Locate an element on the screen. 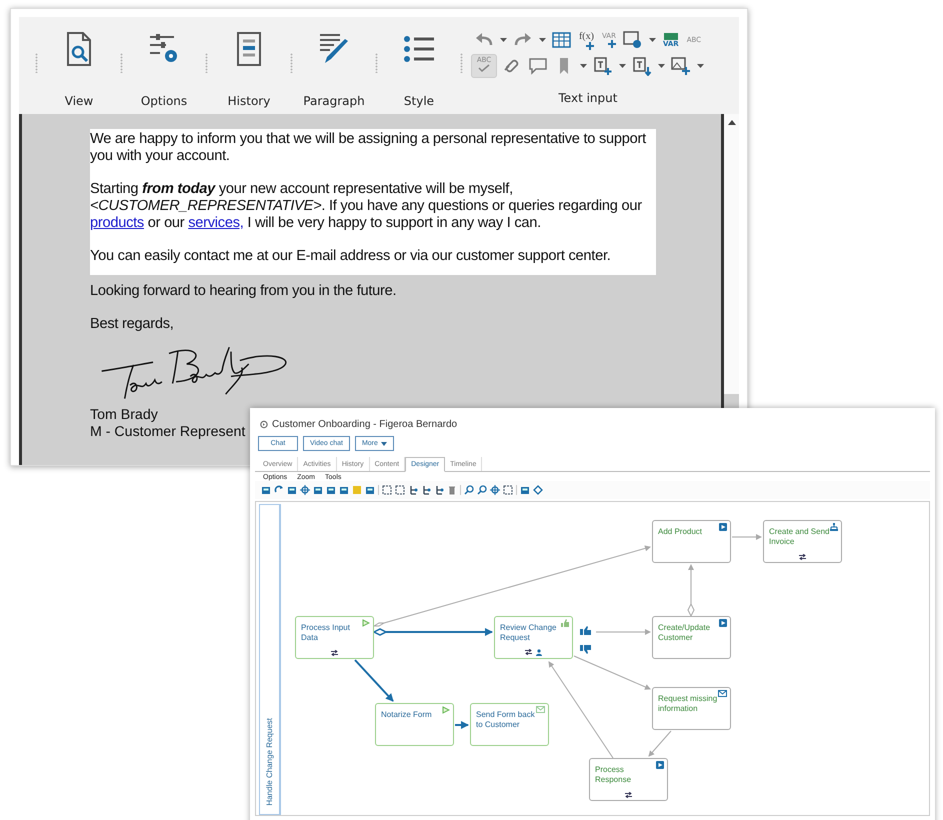 This screenshot has height=820, width=943. scrollbar is located at coordinates (731, 254).